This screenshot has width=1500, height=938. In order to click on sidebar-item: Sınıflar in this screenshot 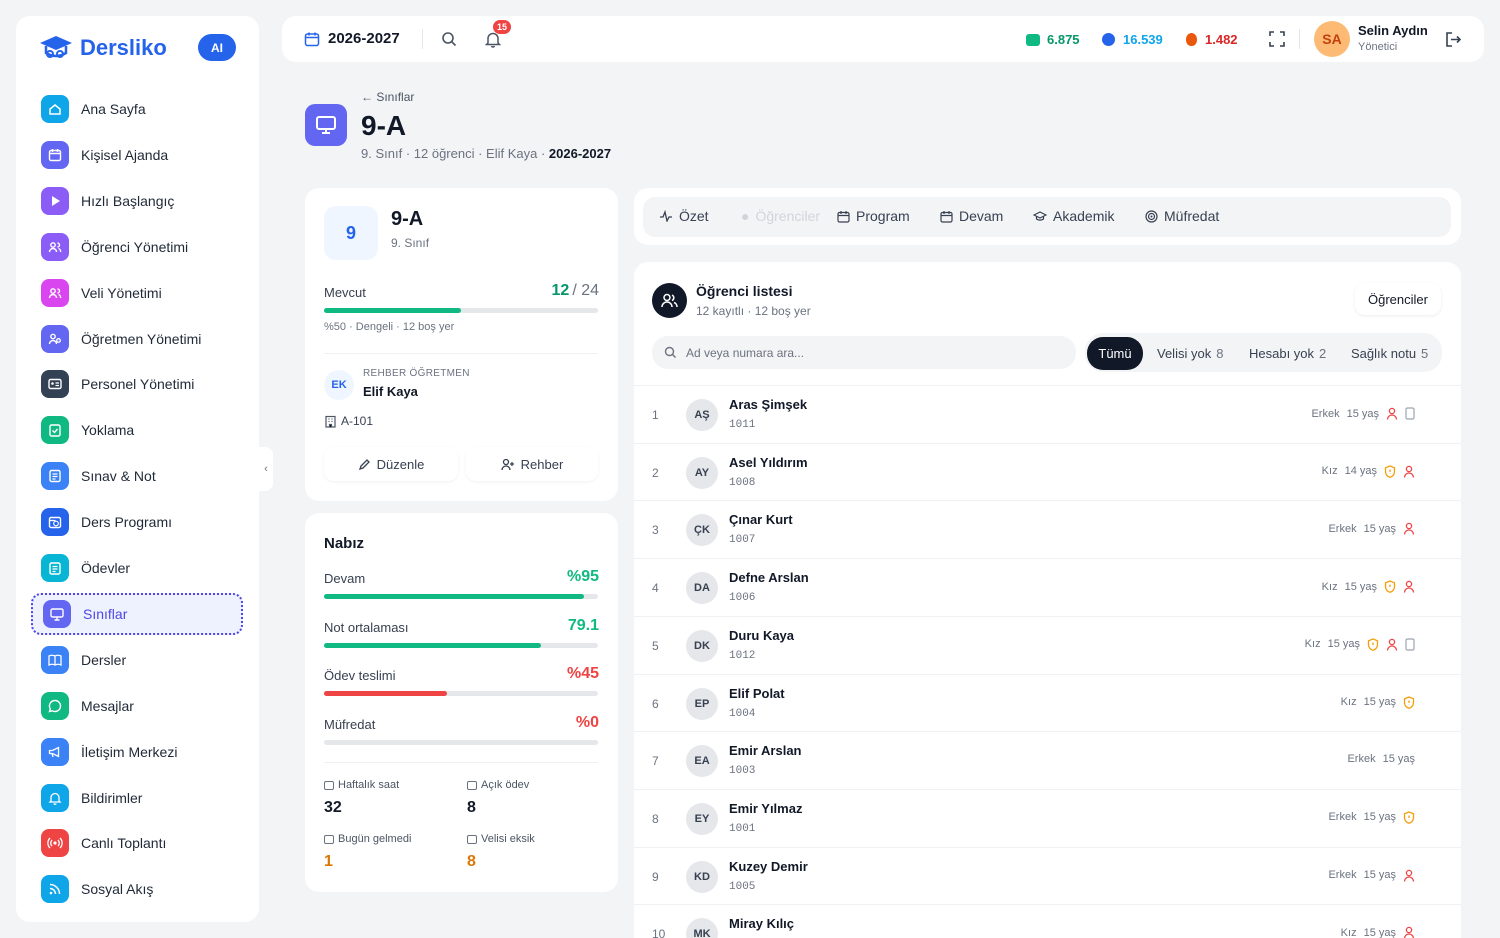, I will do `click(137, 613)`.